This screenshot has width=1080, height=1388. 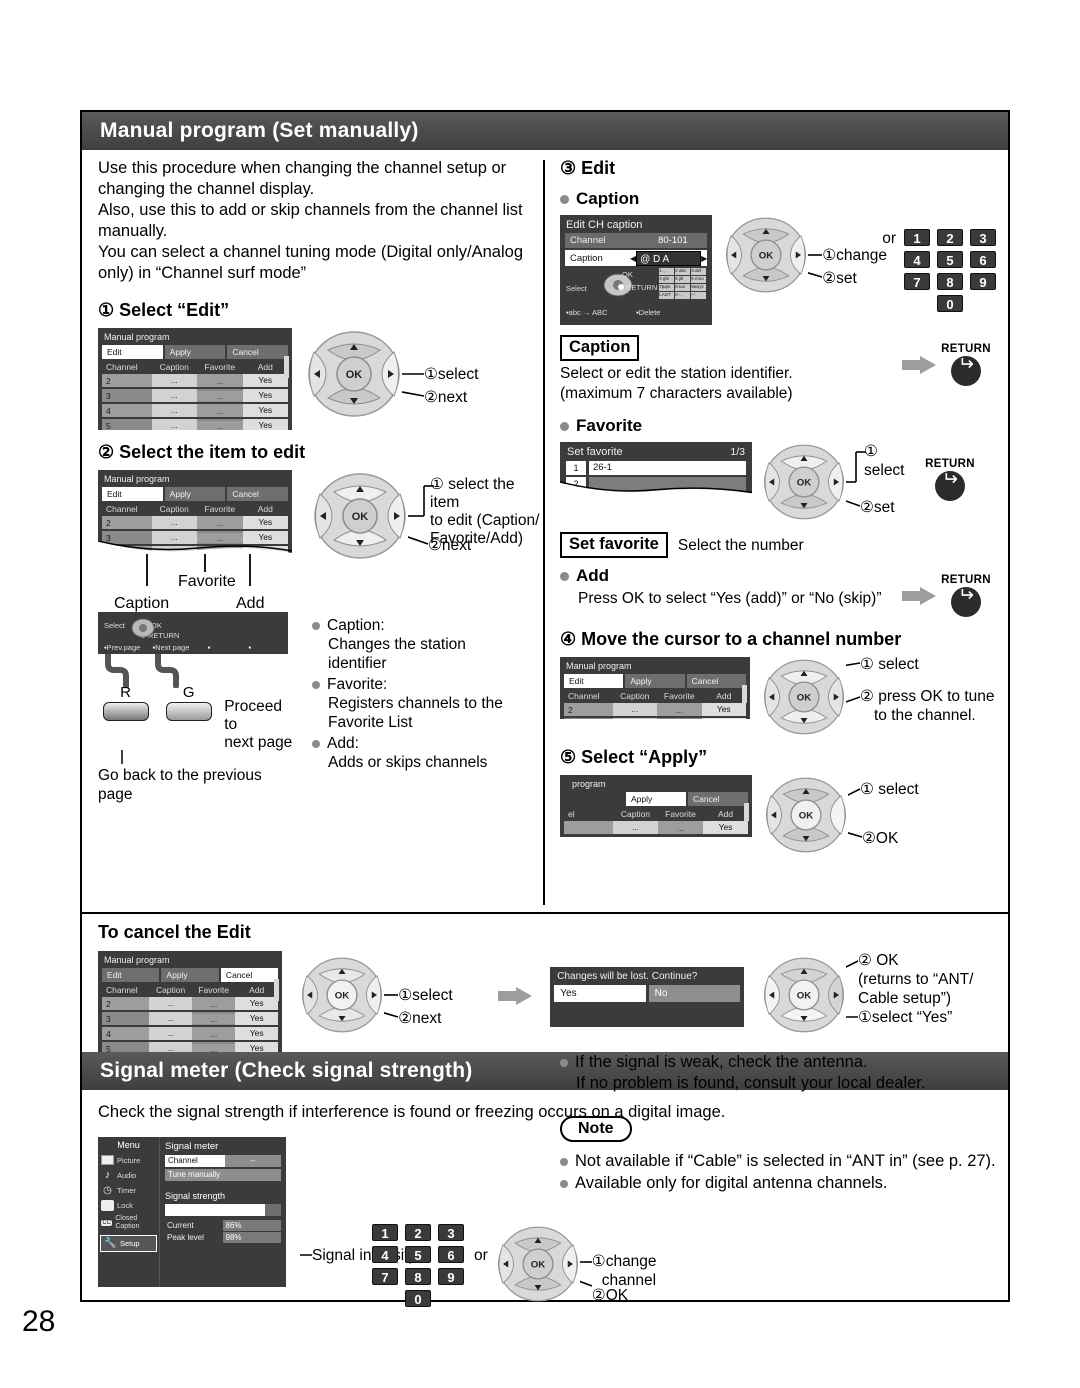 What do you see at coordinates (188, 711) in the screenshot?
I see `green-color-button` at bounding box center [188, 711].